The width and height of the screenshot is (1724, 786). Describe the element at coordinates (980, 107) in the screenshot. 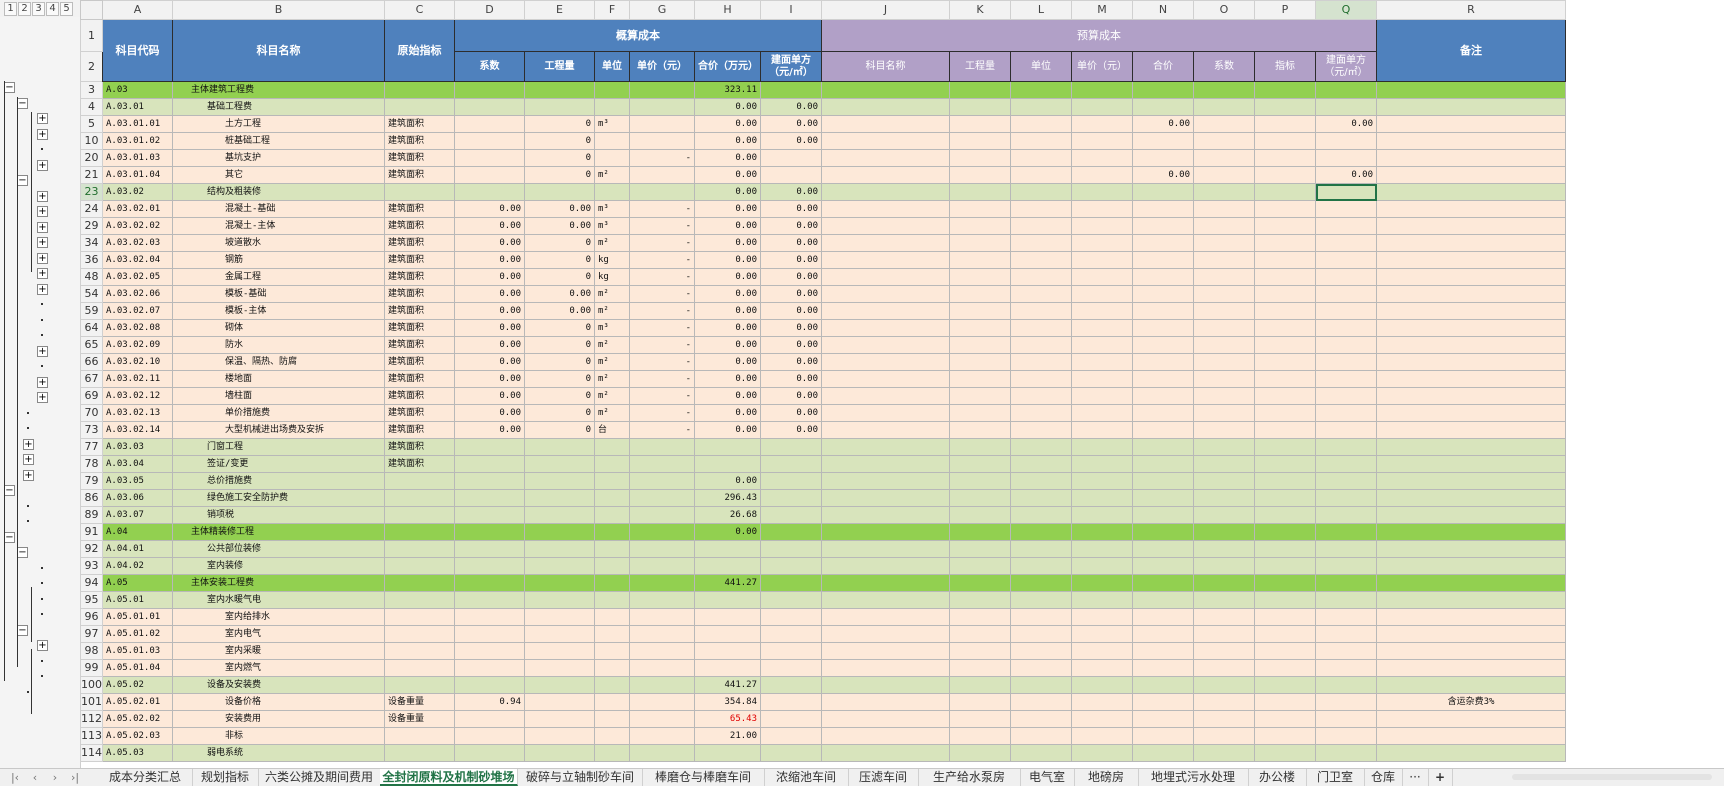

I see `cell-K4` at that location.